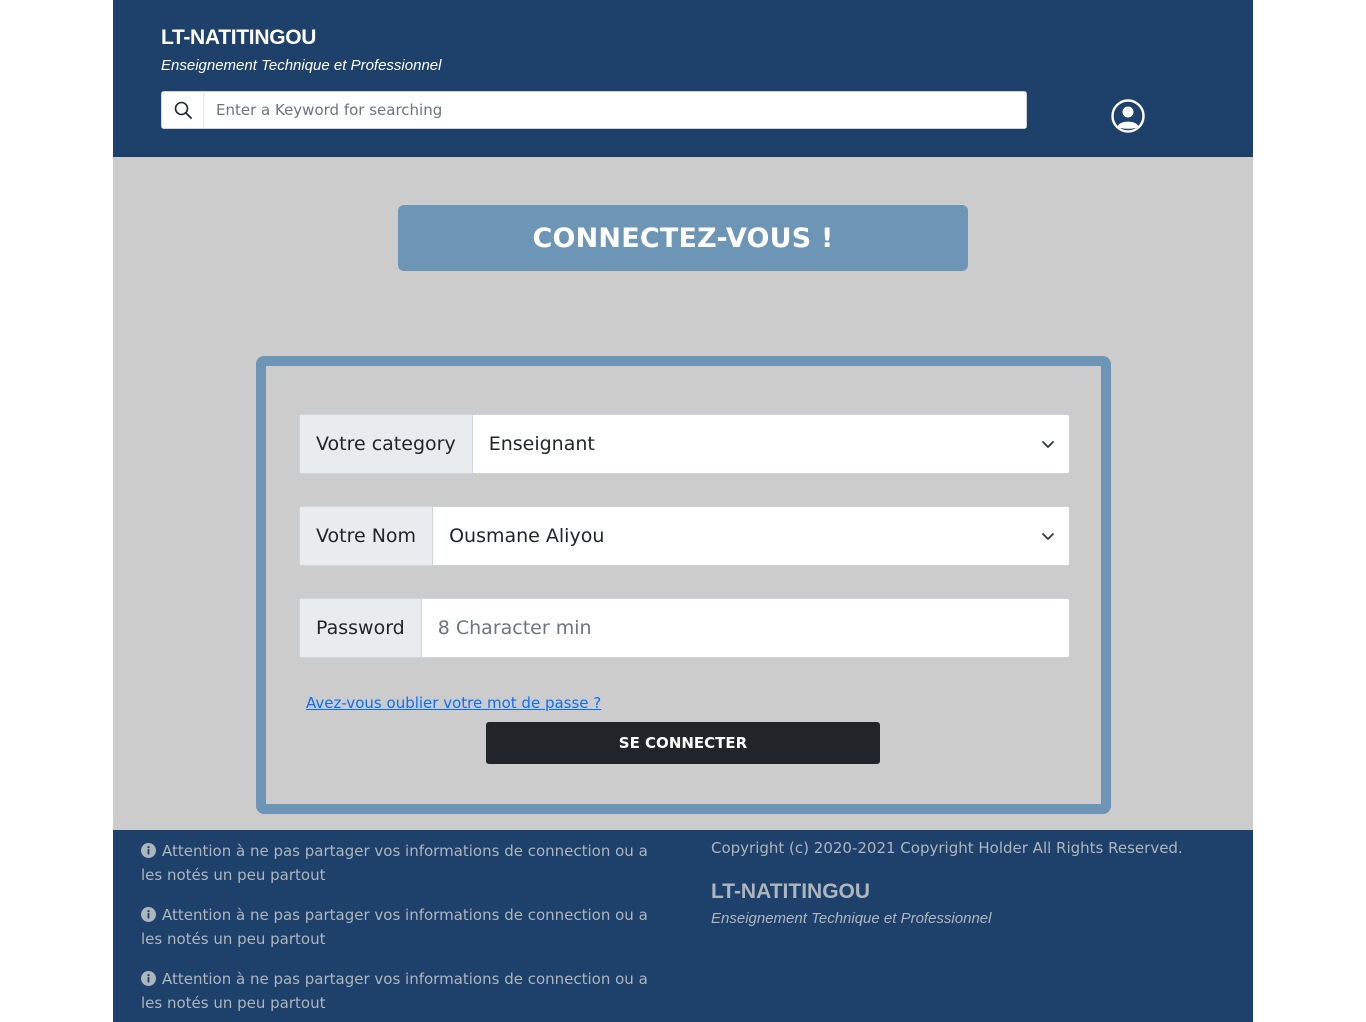 The height and width of the screenshot is (1022, 1366). Describe the element at coordinates (527, 536) in the screenshot. I see `name-selected-value: Ousmane Aliyou` at that location.